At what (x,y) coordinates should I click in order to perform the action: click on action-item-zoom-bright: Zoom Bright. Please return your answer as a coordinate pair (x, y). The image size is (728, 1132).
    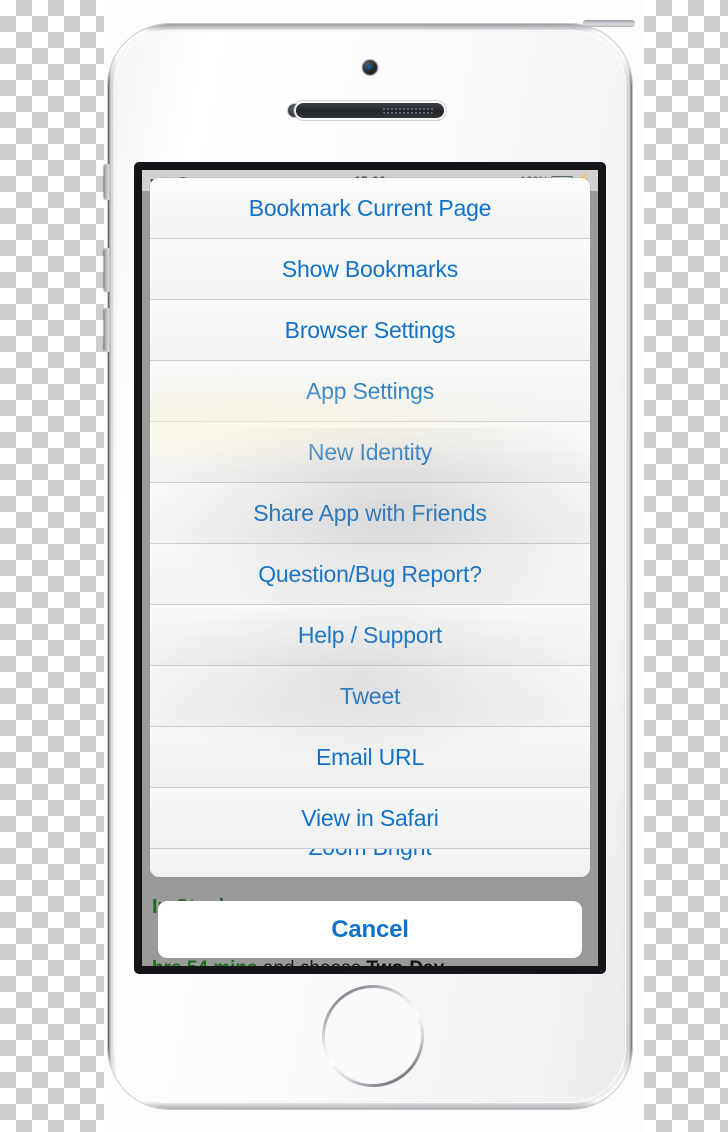
    Looking at the image, I should click on (370, 863).